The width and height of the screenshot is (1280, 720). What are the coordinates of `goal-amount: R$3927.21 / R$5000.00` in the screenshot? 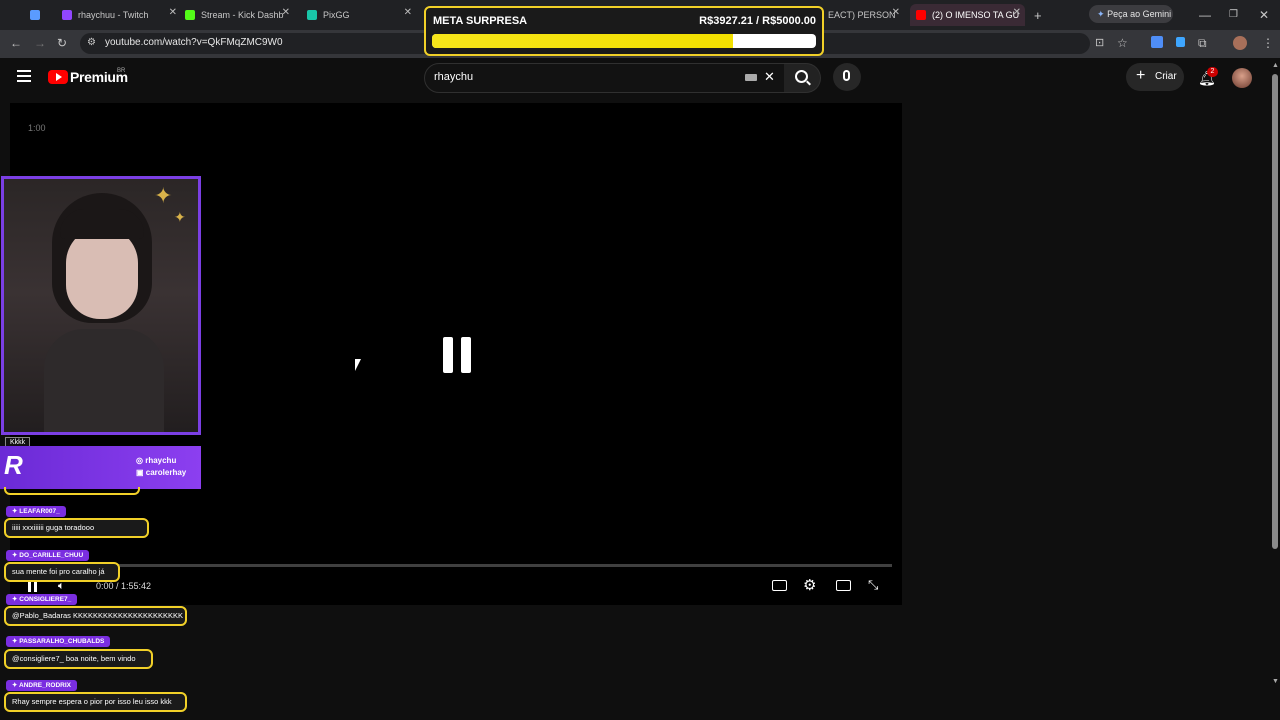 It's located at (757, 21).